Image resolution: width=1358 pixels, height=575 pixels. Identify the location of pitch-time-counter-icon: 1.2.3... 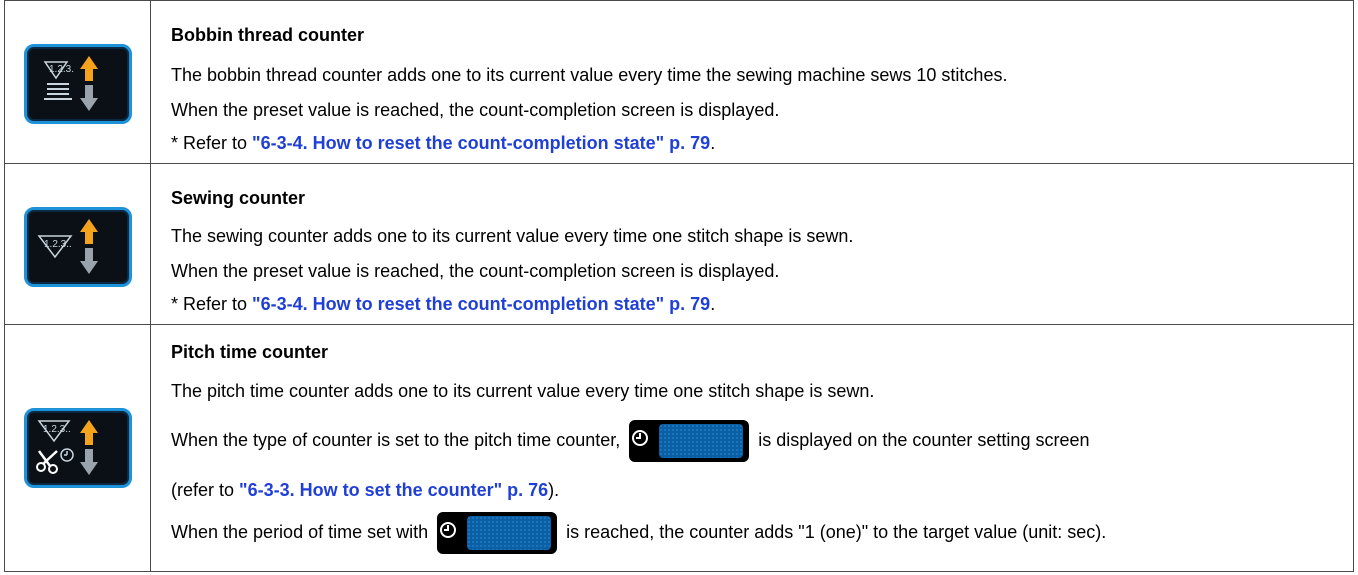
(67, 447).